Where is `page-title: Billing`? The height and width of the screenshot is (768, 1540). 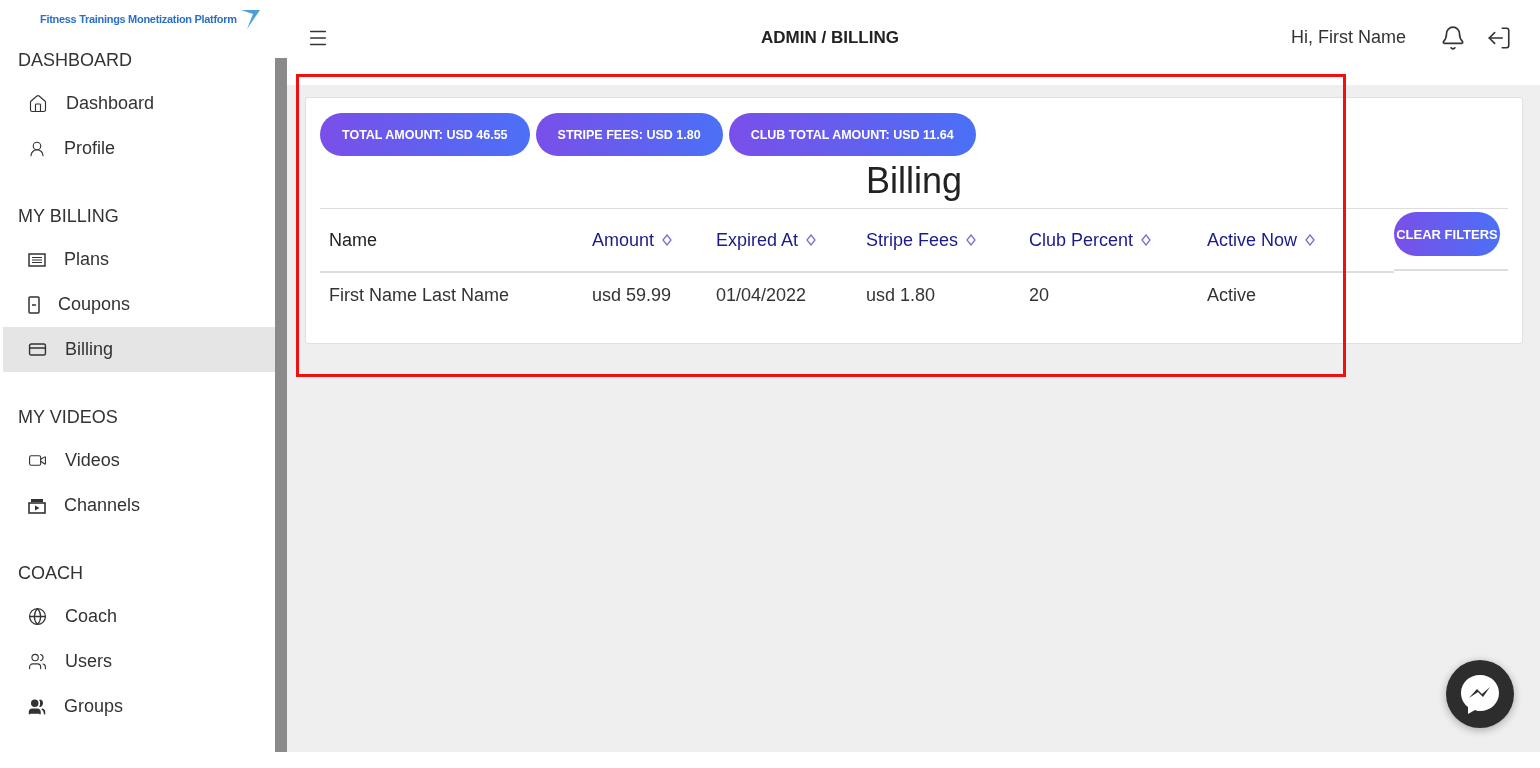
page-title: Billing is located at coordinates (913, 181).